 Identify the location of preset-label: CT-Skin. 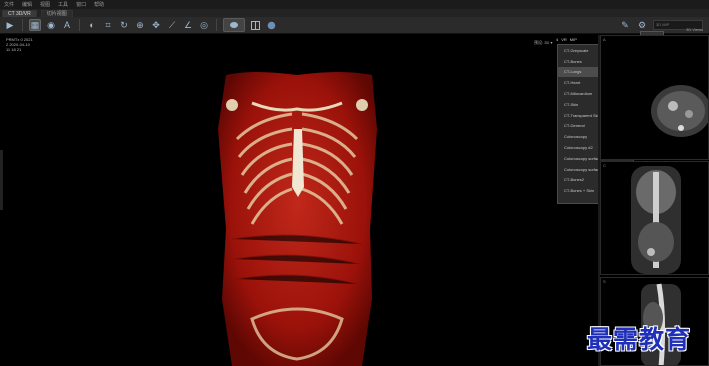
(571, 104).